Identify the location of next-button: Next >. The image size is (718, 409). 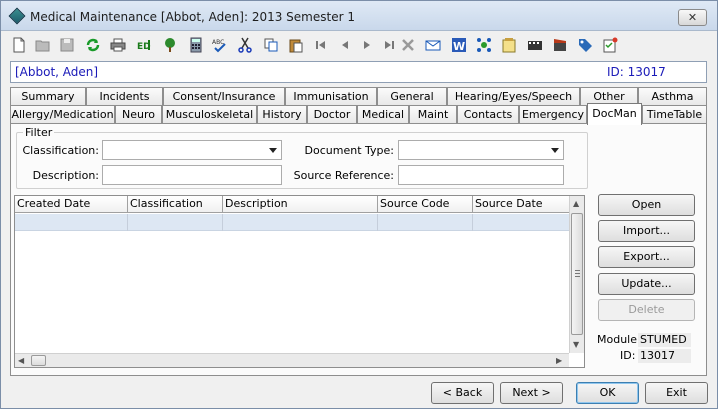
(531, 393).